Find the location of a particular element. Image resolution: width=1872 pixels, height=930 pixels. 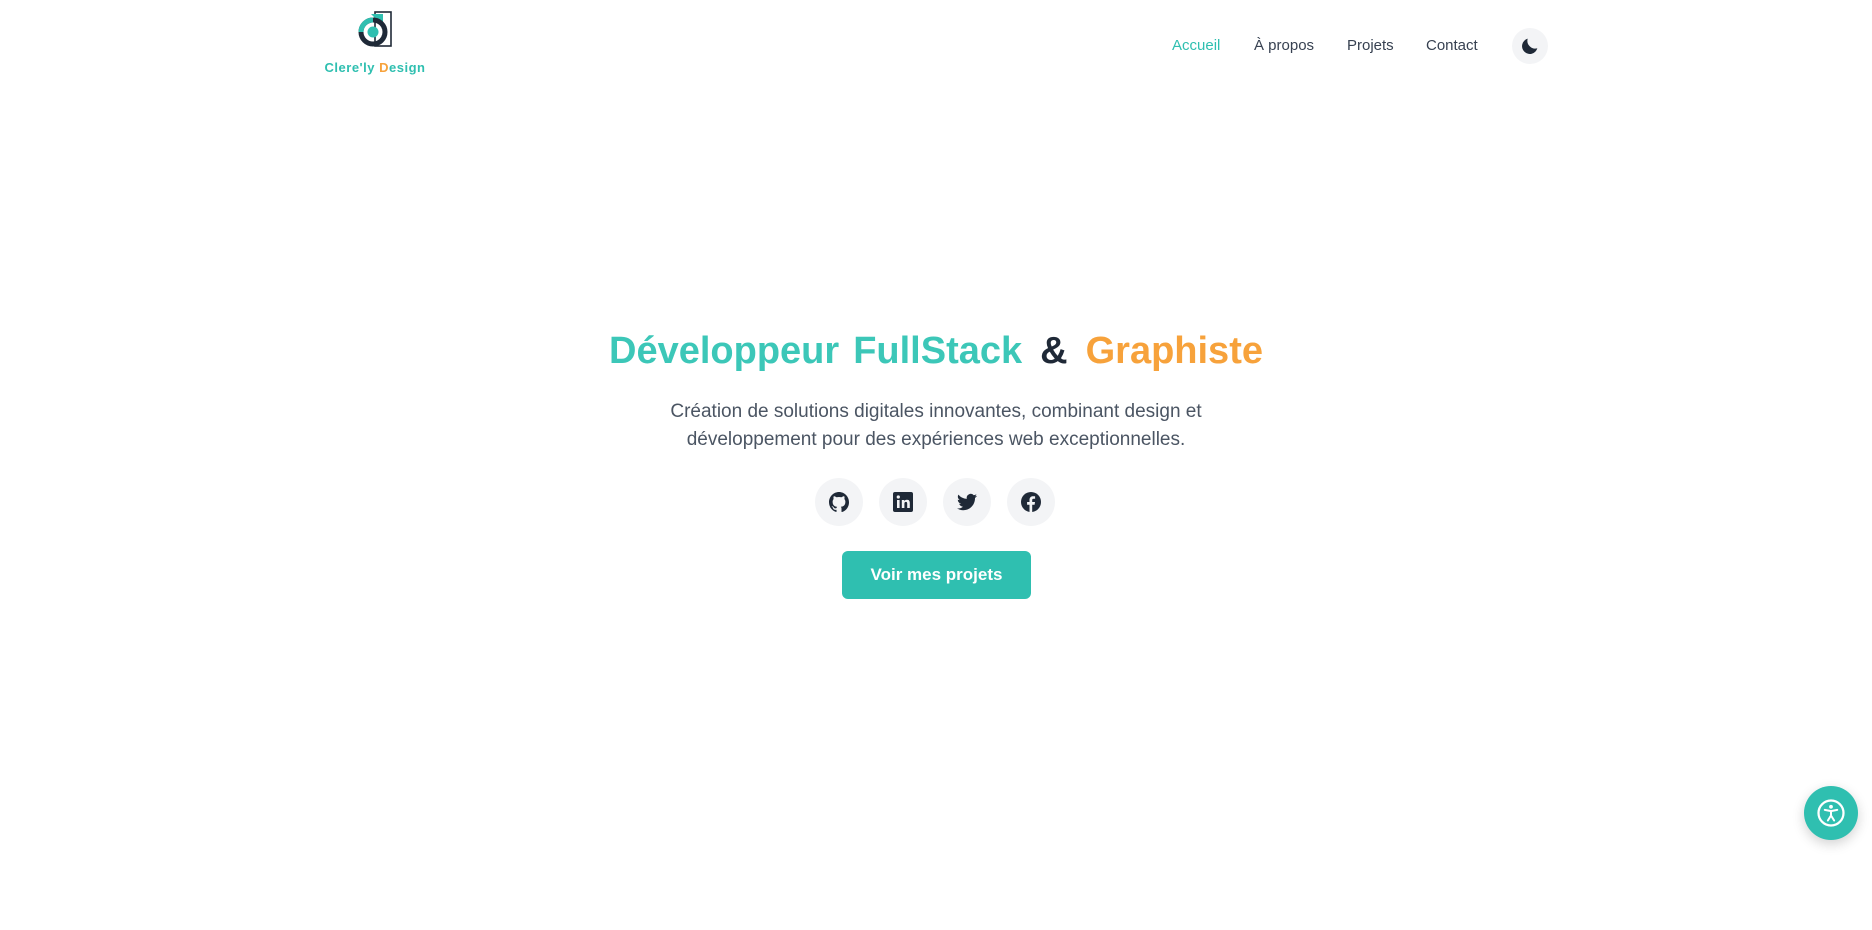

github-icon is located at coordinates (839, 502).